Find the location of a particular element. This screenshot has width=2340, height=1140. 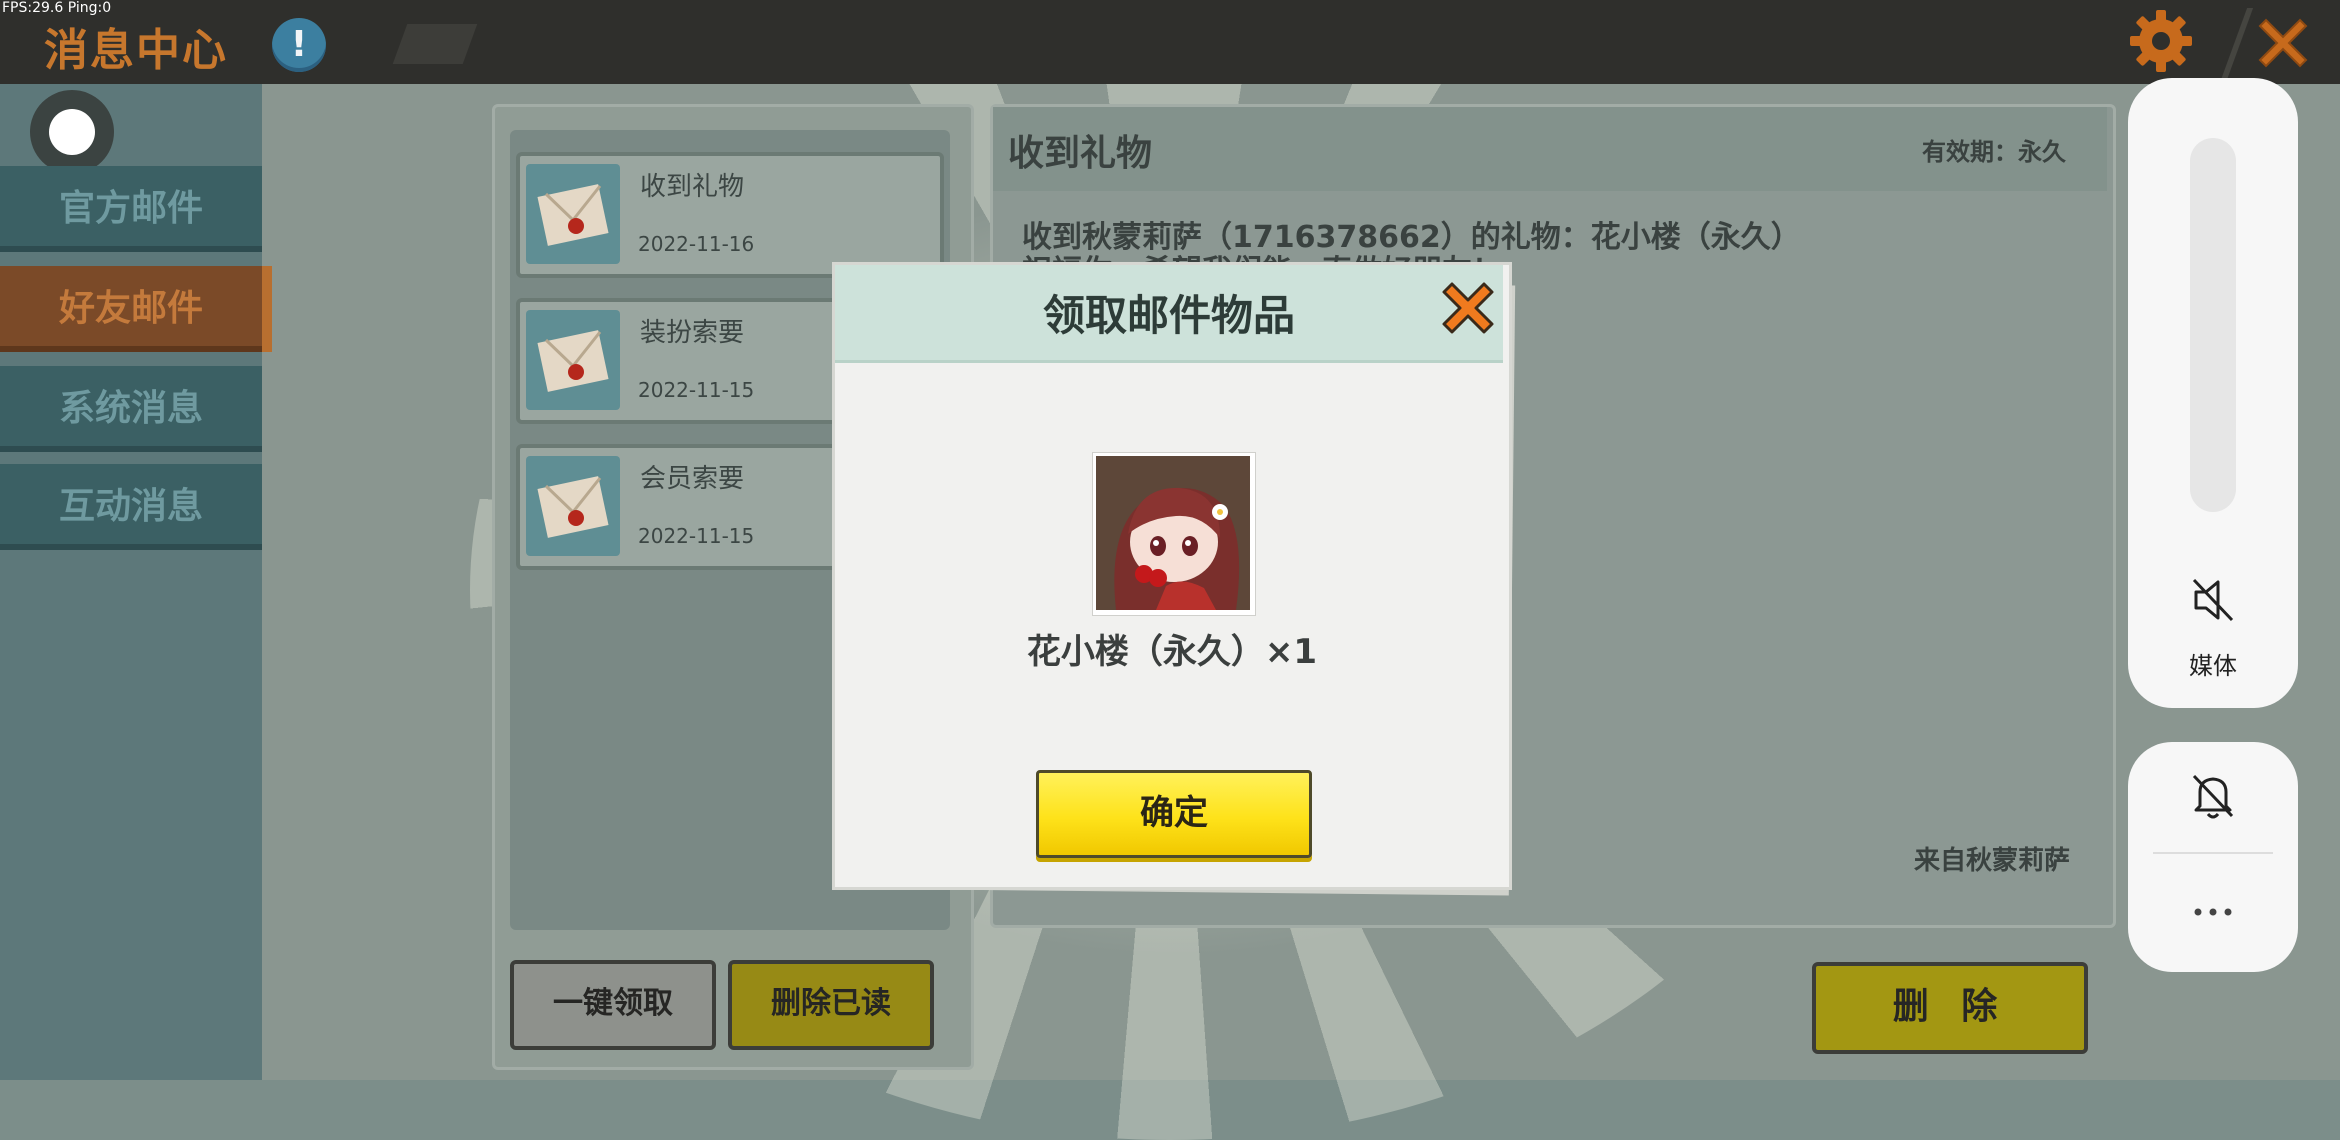

panel-divider is located at coordinates (2213, 853).